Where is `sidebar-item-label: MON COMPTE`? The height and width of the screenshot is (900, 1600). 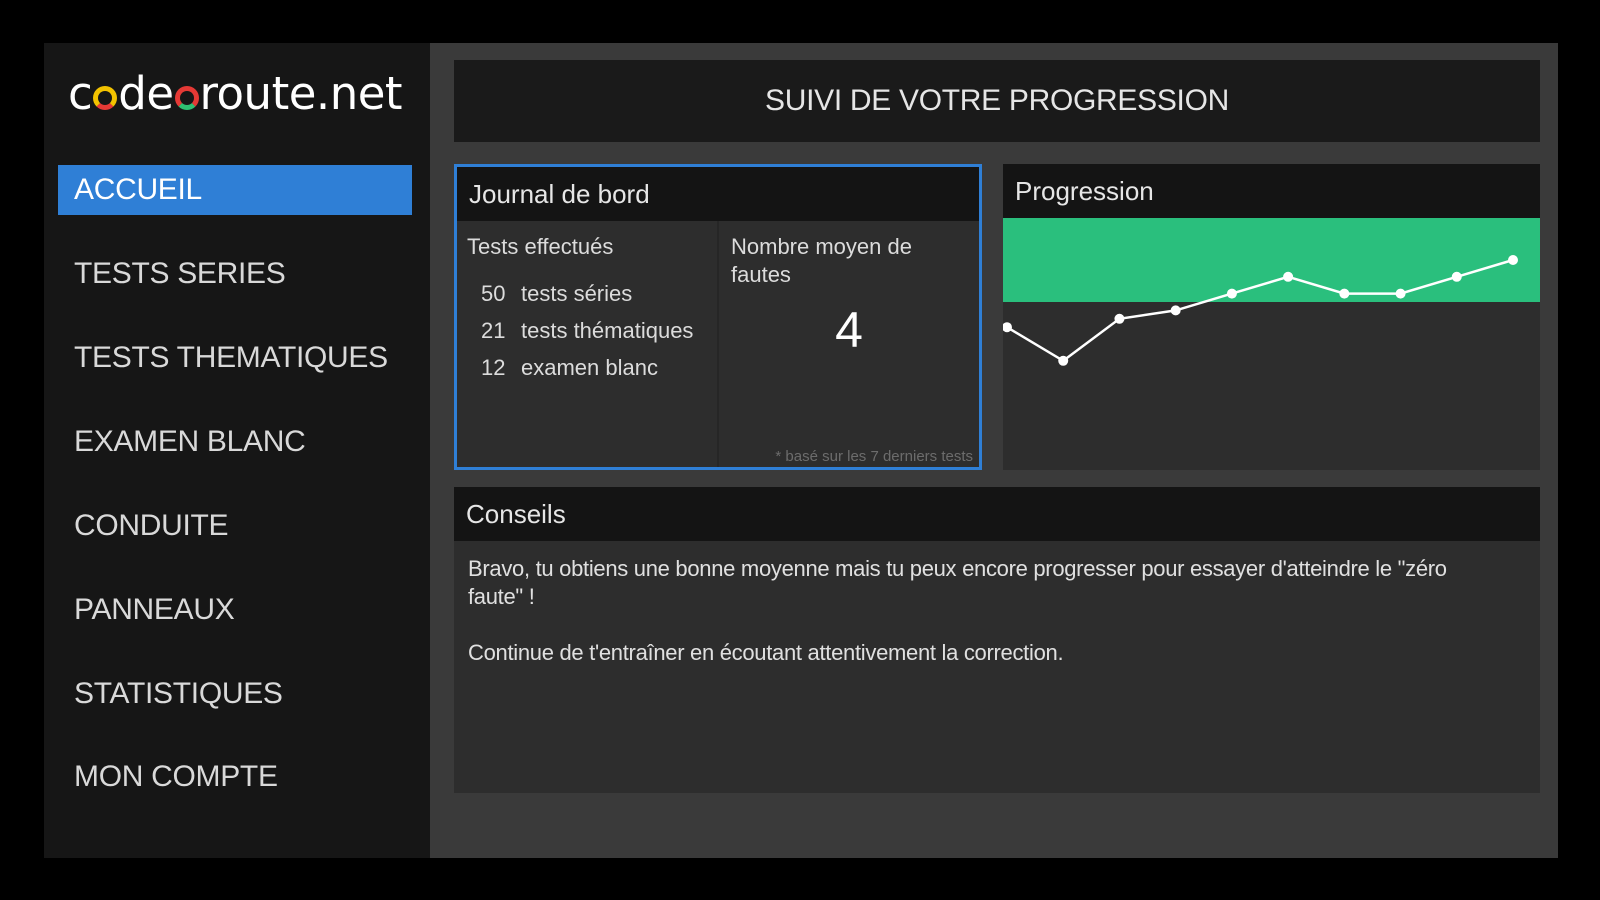
sidebar-item-label: MON COMPTE is located at coordinates (176, 776).